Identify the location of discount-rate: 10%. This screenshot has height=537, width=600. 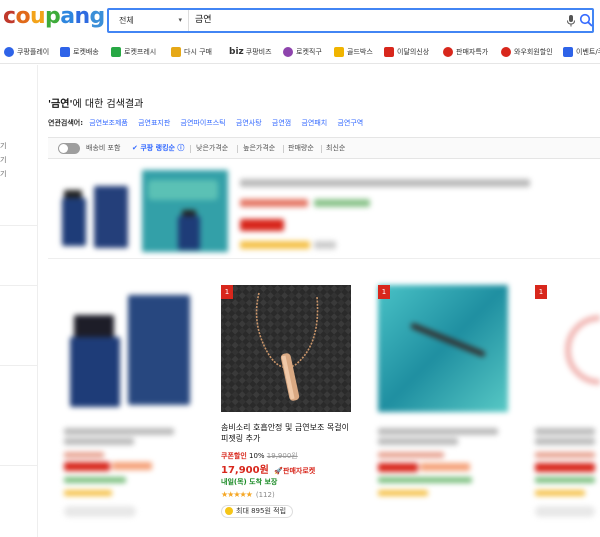
(257, 456).